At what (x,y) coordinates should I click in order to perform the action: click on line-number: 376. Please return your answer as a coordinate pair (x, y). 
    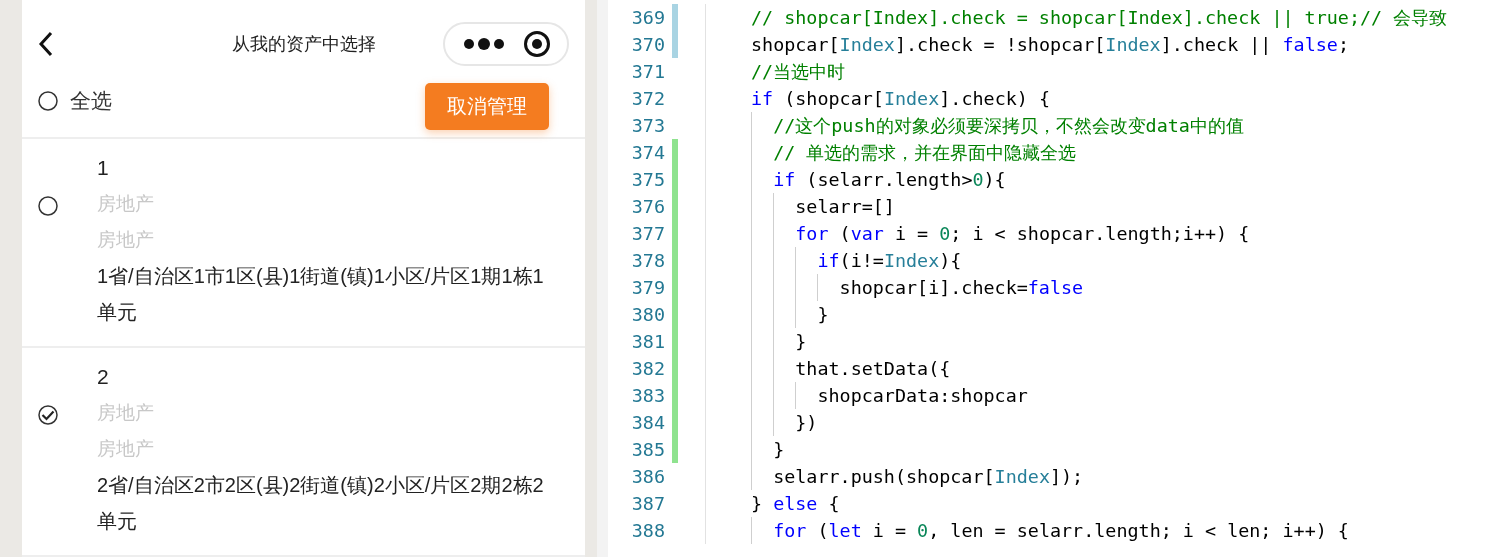
    Looking at the image, I should click on (647, 206).